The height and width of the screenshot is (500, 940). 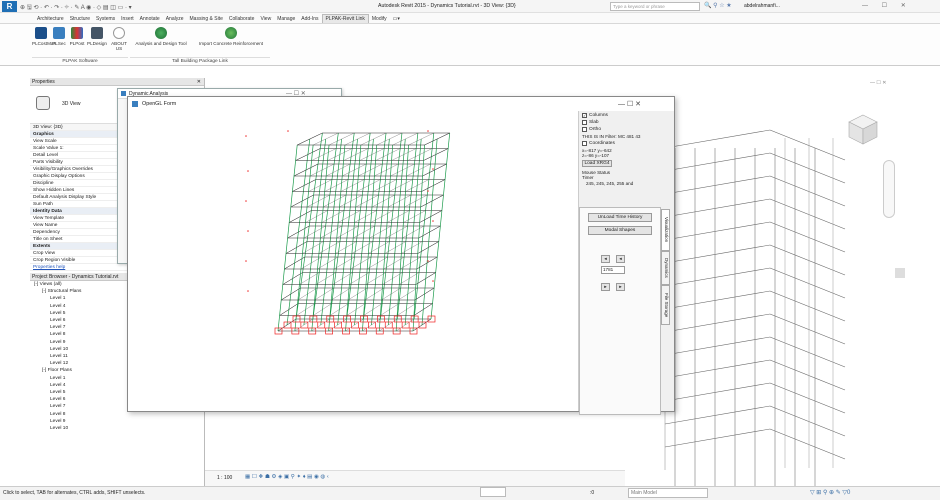 I want to click on properties-header: Properties ✕, so click(x=117, y=82).